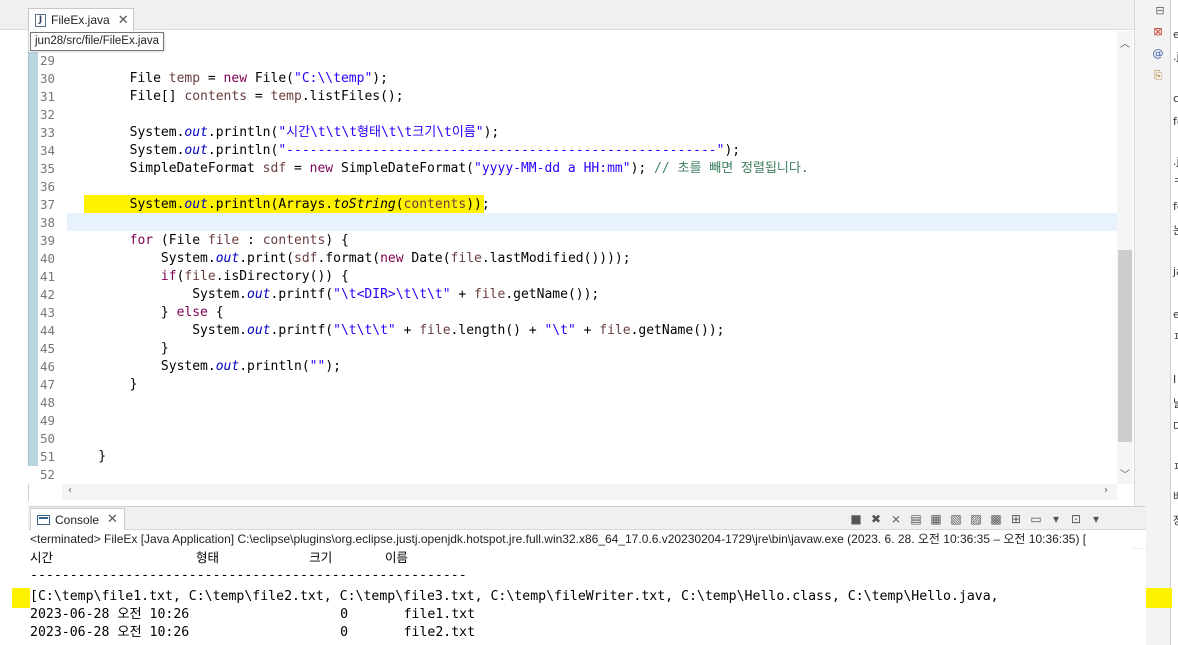  What do you see at coordinates (123, 20) in the screenshot?
I see `close-tab-icon: ✕` at bounding box center [123, 20].